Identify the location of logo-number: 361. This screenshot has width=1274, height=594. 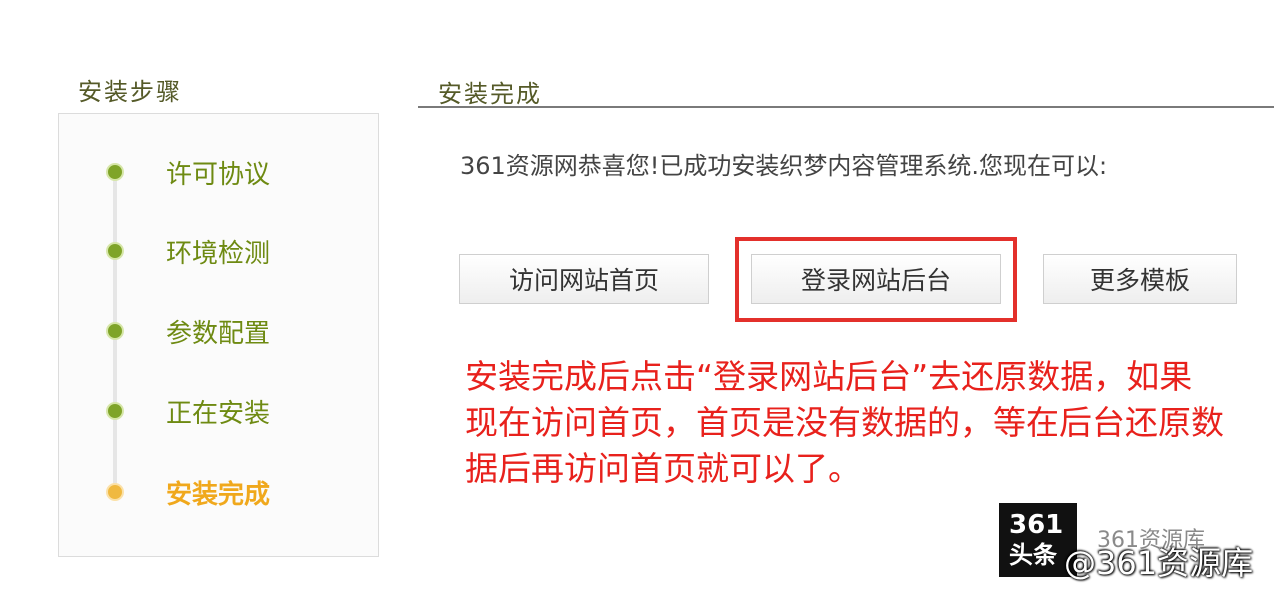
(1036, 525).